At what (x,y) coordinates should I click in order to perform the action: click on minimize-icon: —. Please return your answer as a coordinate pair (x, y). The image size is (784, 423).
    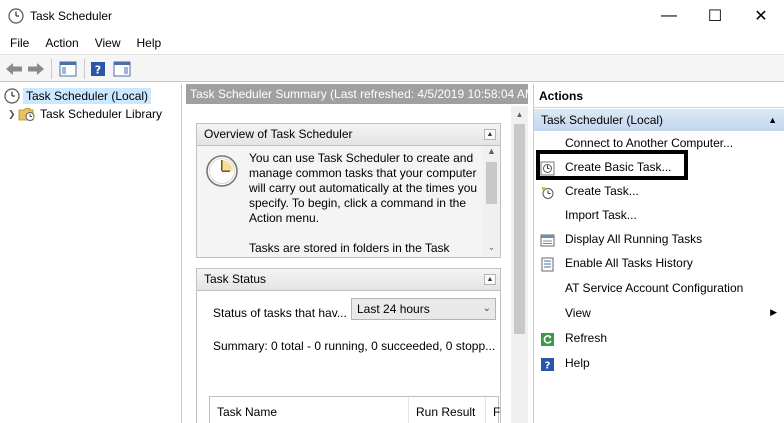
    Looking at the image, I should click on (669, 15).